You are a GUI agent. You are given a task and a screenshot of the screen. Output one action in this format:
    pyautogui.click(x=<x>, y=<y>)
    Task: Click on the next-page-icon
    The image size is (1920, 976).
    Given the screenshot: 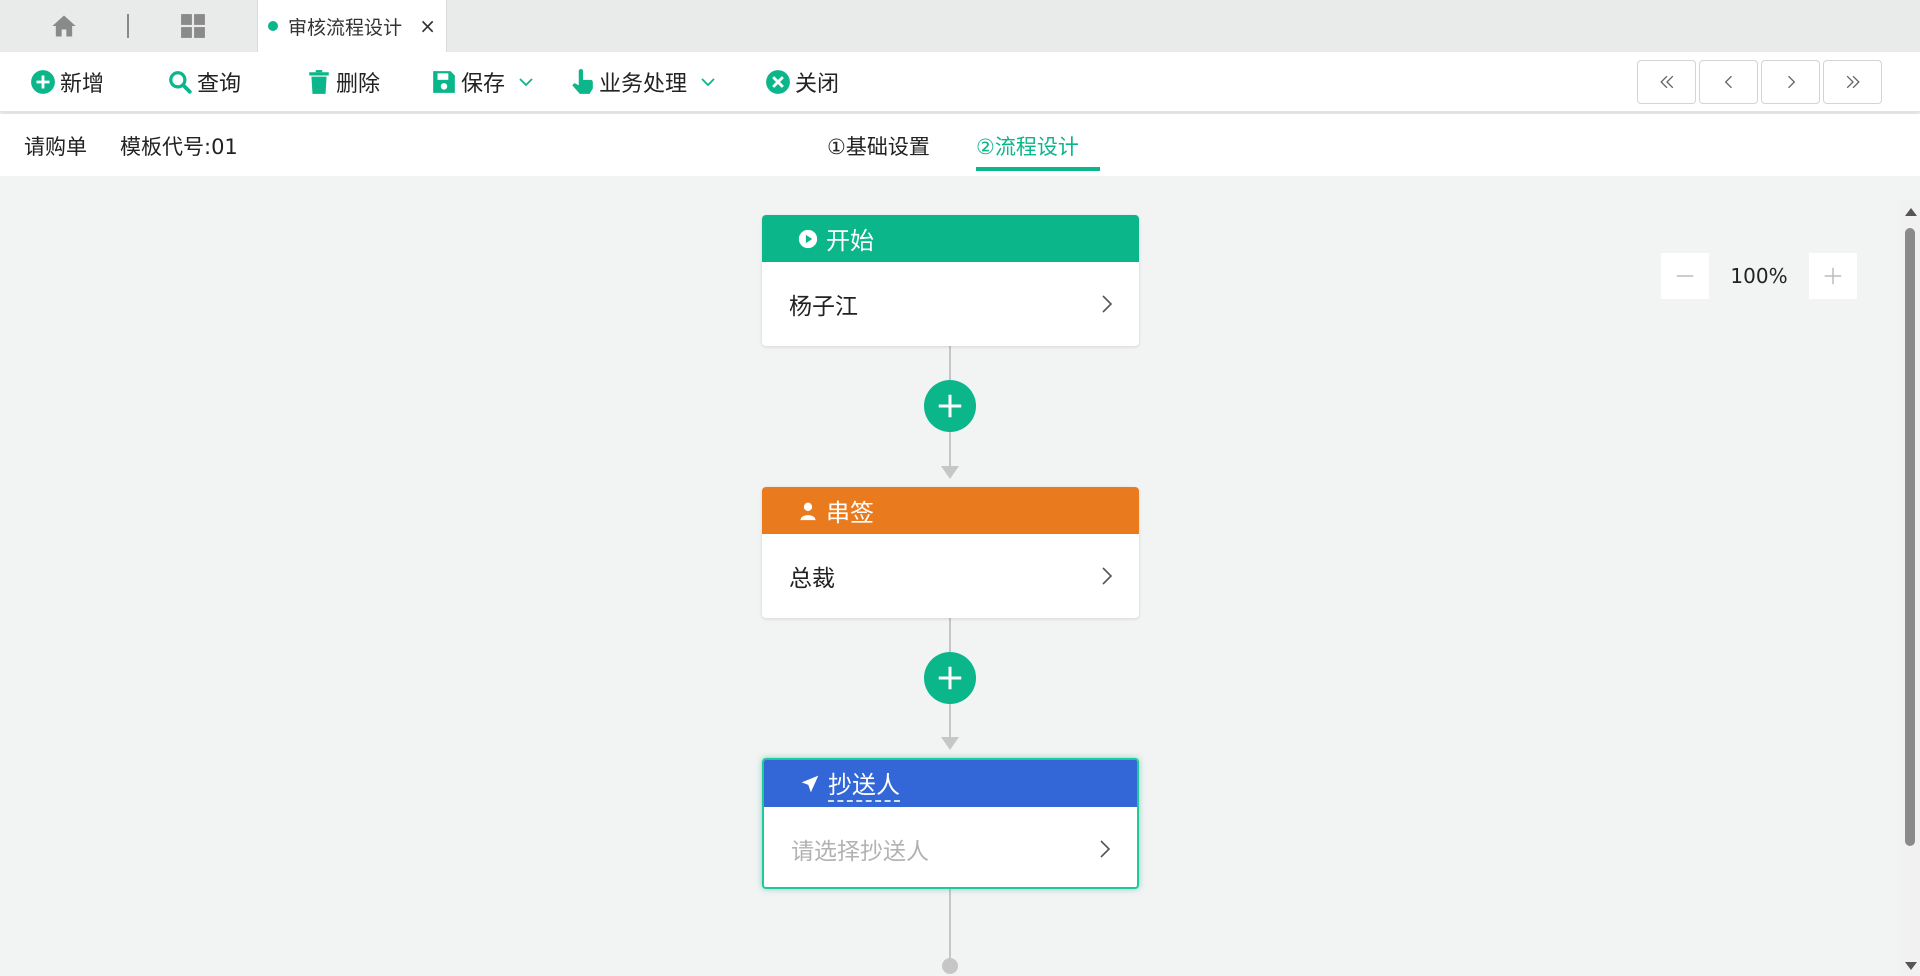 What is the action you would take?
    pyautogui.click(x=1791, y=82)
    